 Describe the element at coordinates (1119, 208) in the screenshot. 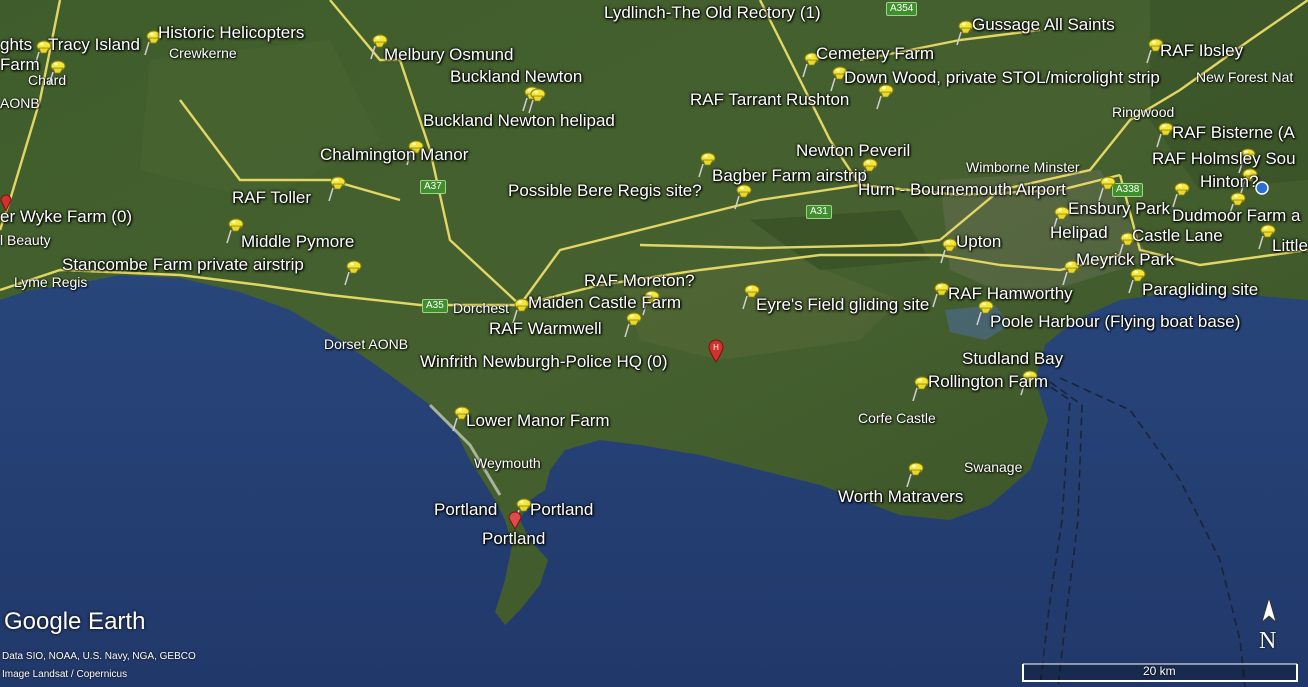

I see `placemark-label-ensbury: Ensbury Park` at that location.